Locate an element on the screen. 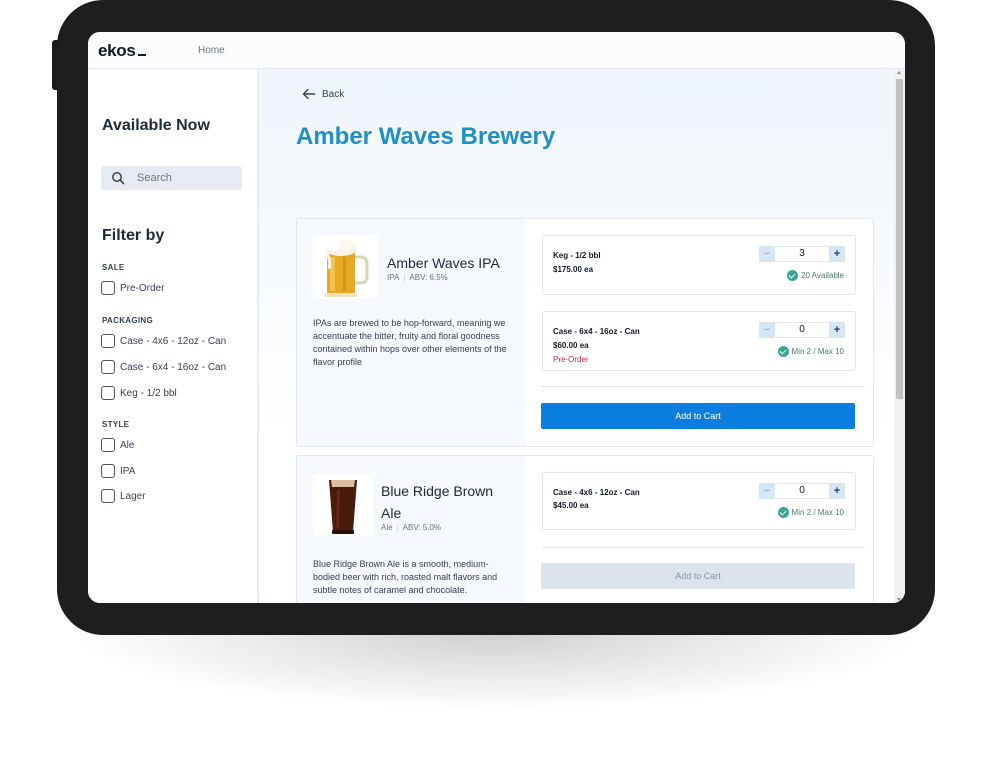 Image resolution: width=989 pixels, height=759 pixels. scroll-up-arrow is located at coordinates (899, 72).